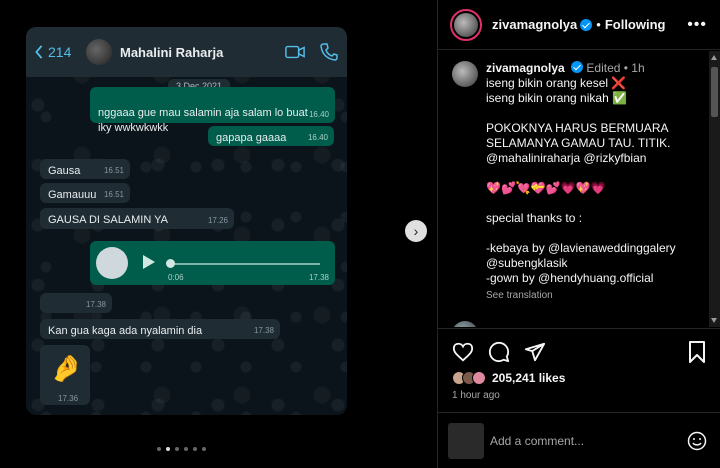 Image resolution: width=720 pixels, height=468 pixels. Describe the element at coordinates (465, 324) in the screenshot. I see `commenter-avatar` at that location.